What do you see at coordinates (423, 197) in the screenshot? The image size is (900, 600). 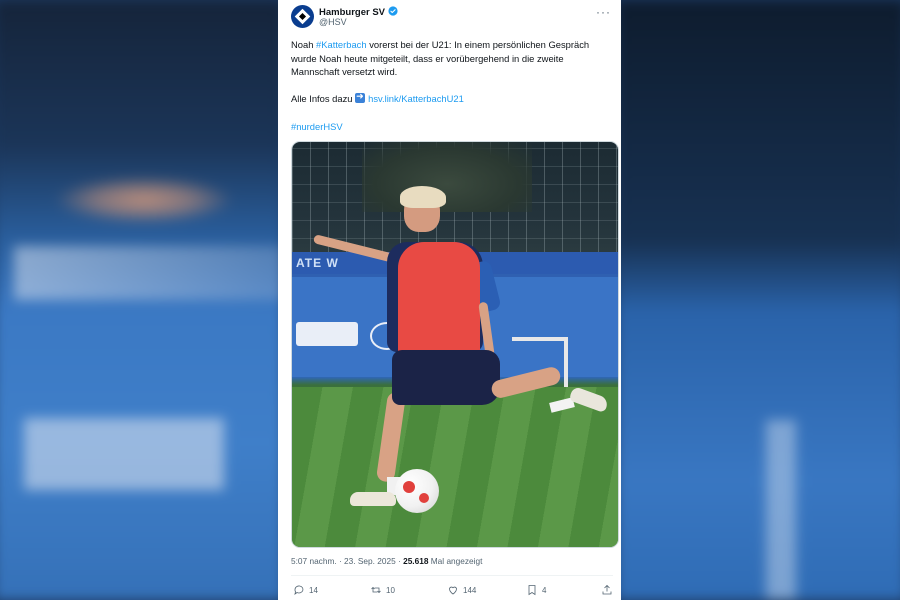 I see `player-hair` at bounding box center [423, 197].